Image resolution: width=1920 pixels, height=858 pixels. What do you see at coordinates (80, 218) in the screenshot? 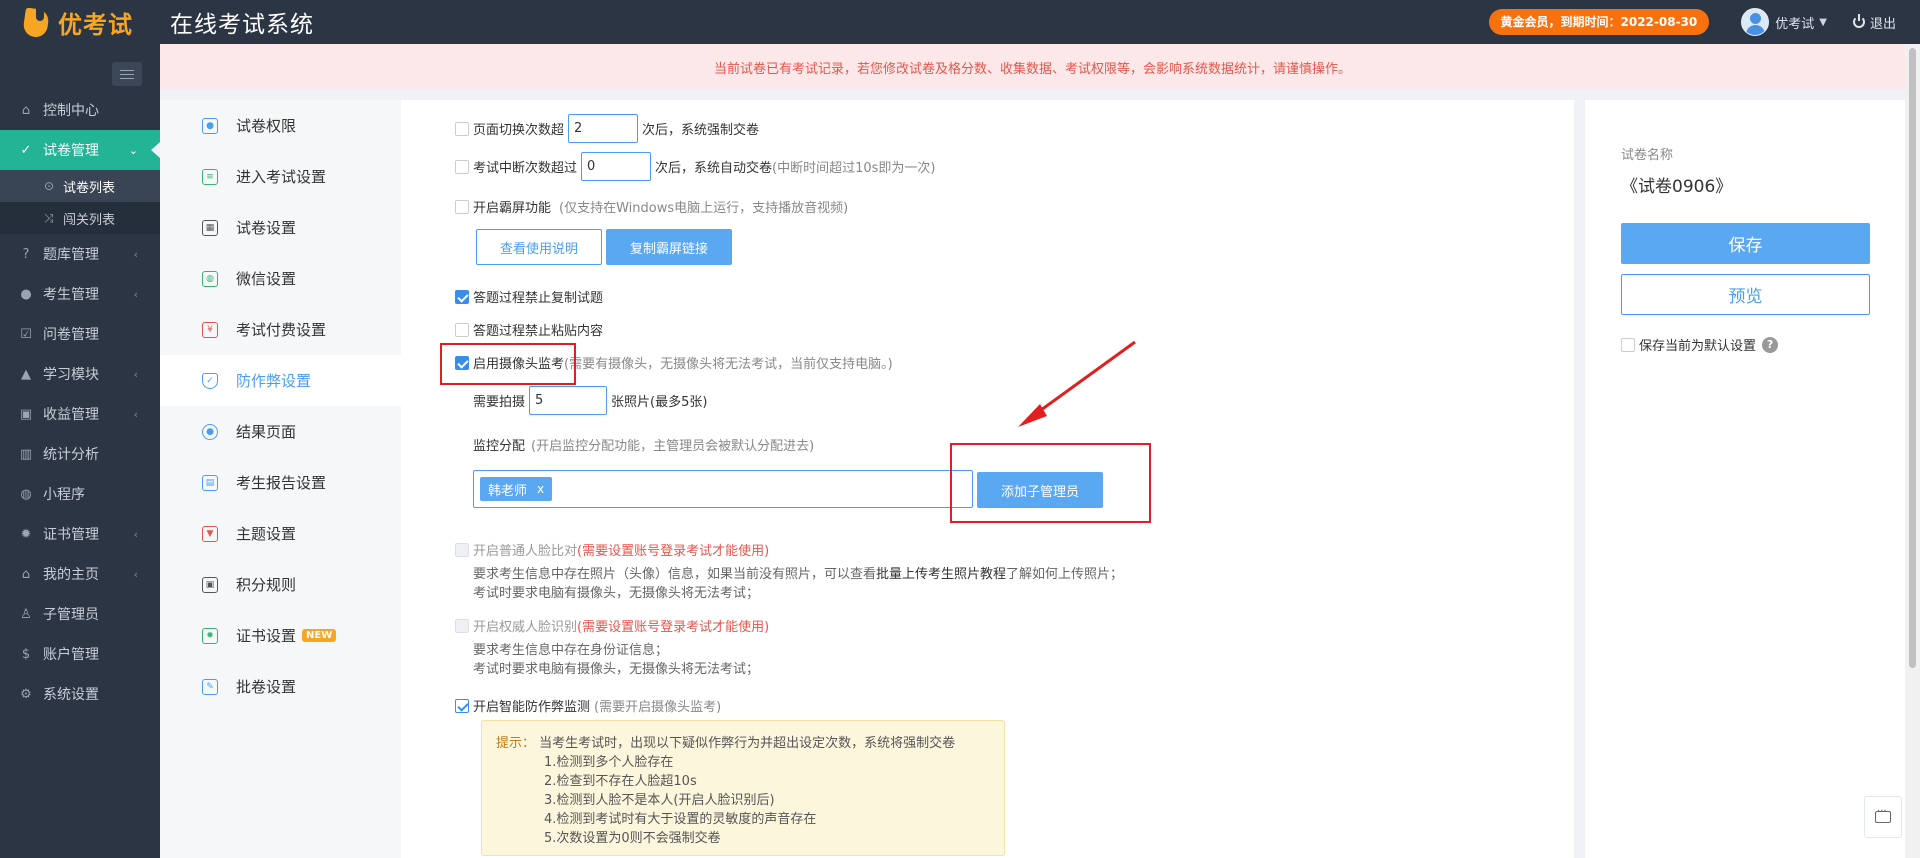
I see `sub-item-level-list: ⤨ 闯关列表` at bounding box center [80, 218].